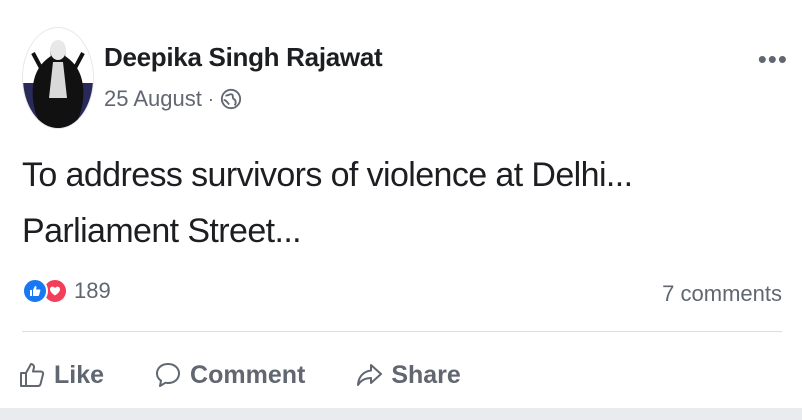  Describe the element at coordinates (153, 99) in the screenshot. I see `post-date: 25 August` at that location.